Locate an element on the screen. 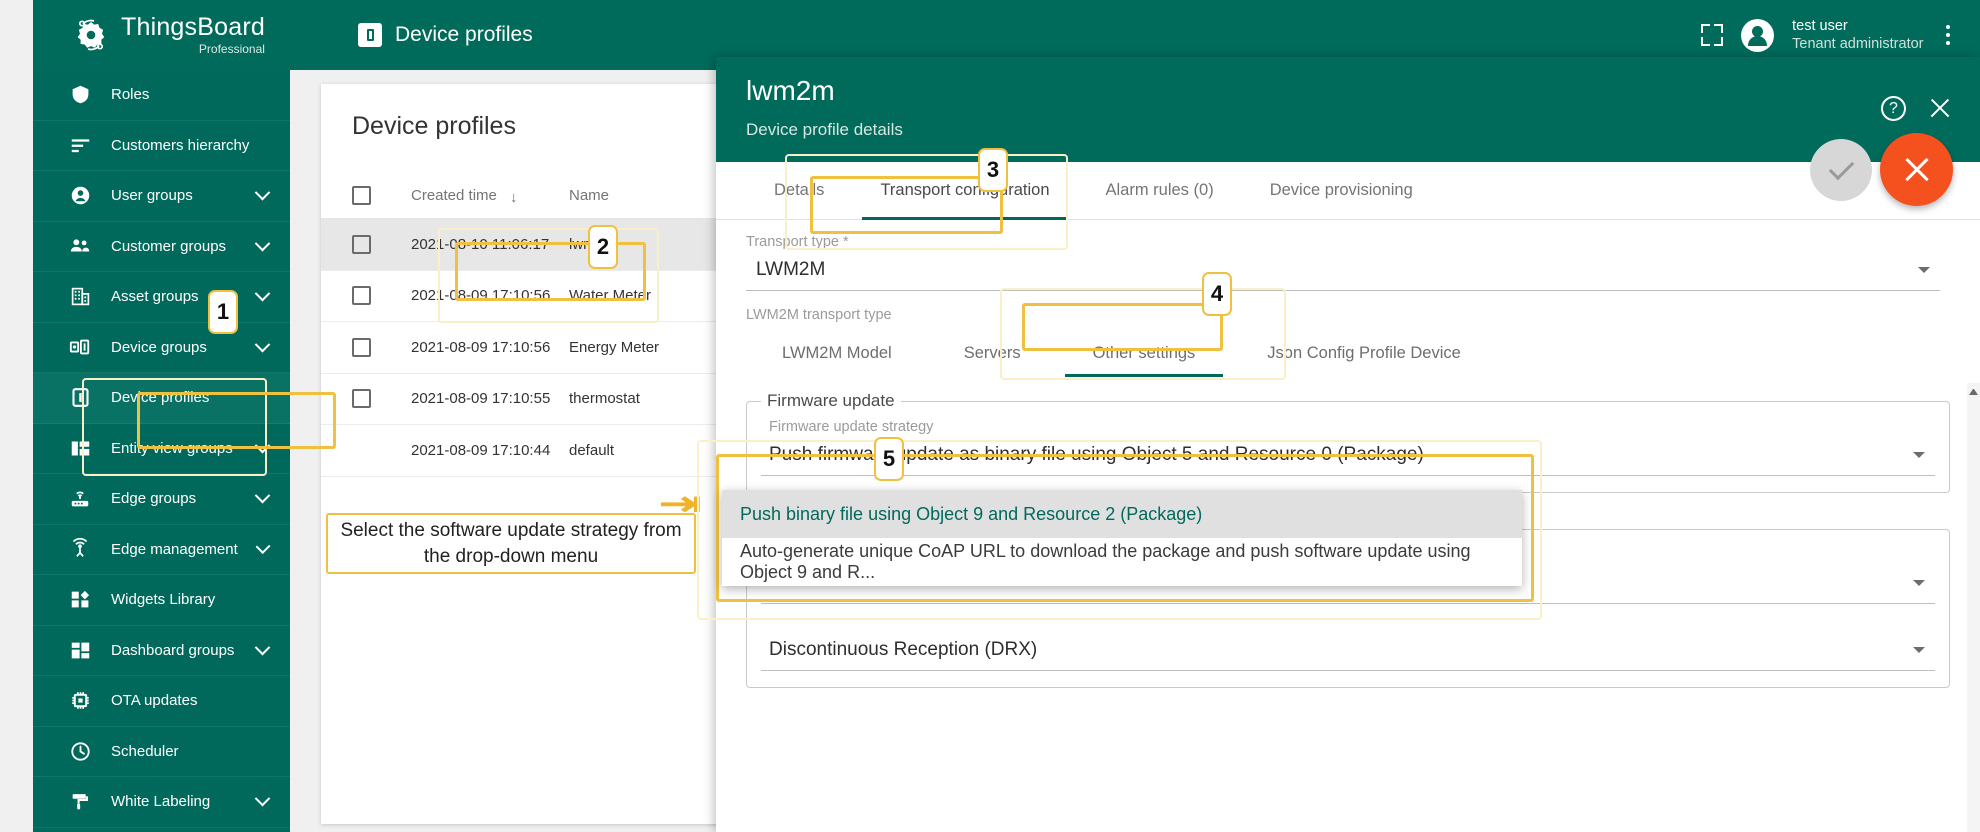  sidebar-item-user-groups: User groups is located at coordinates (161, 196).